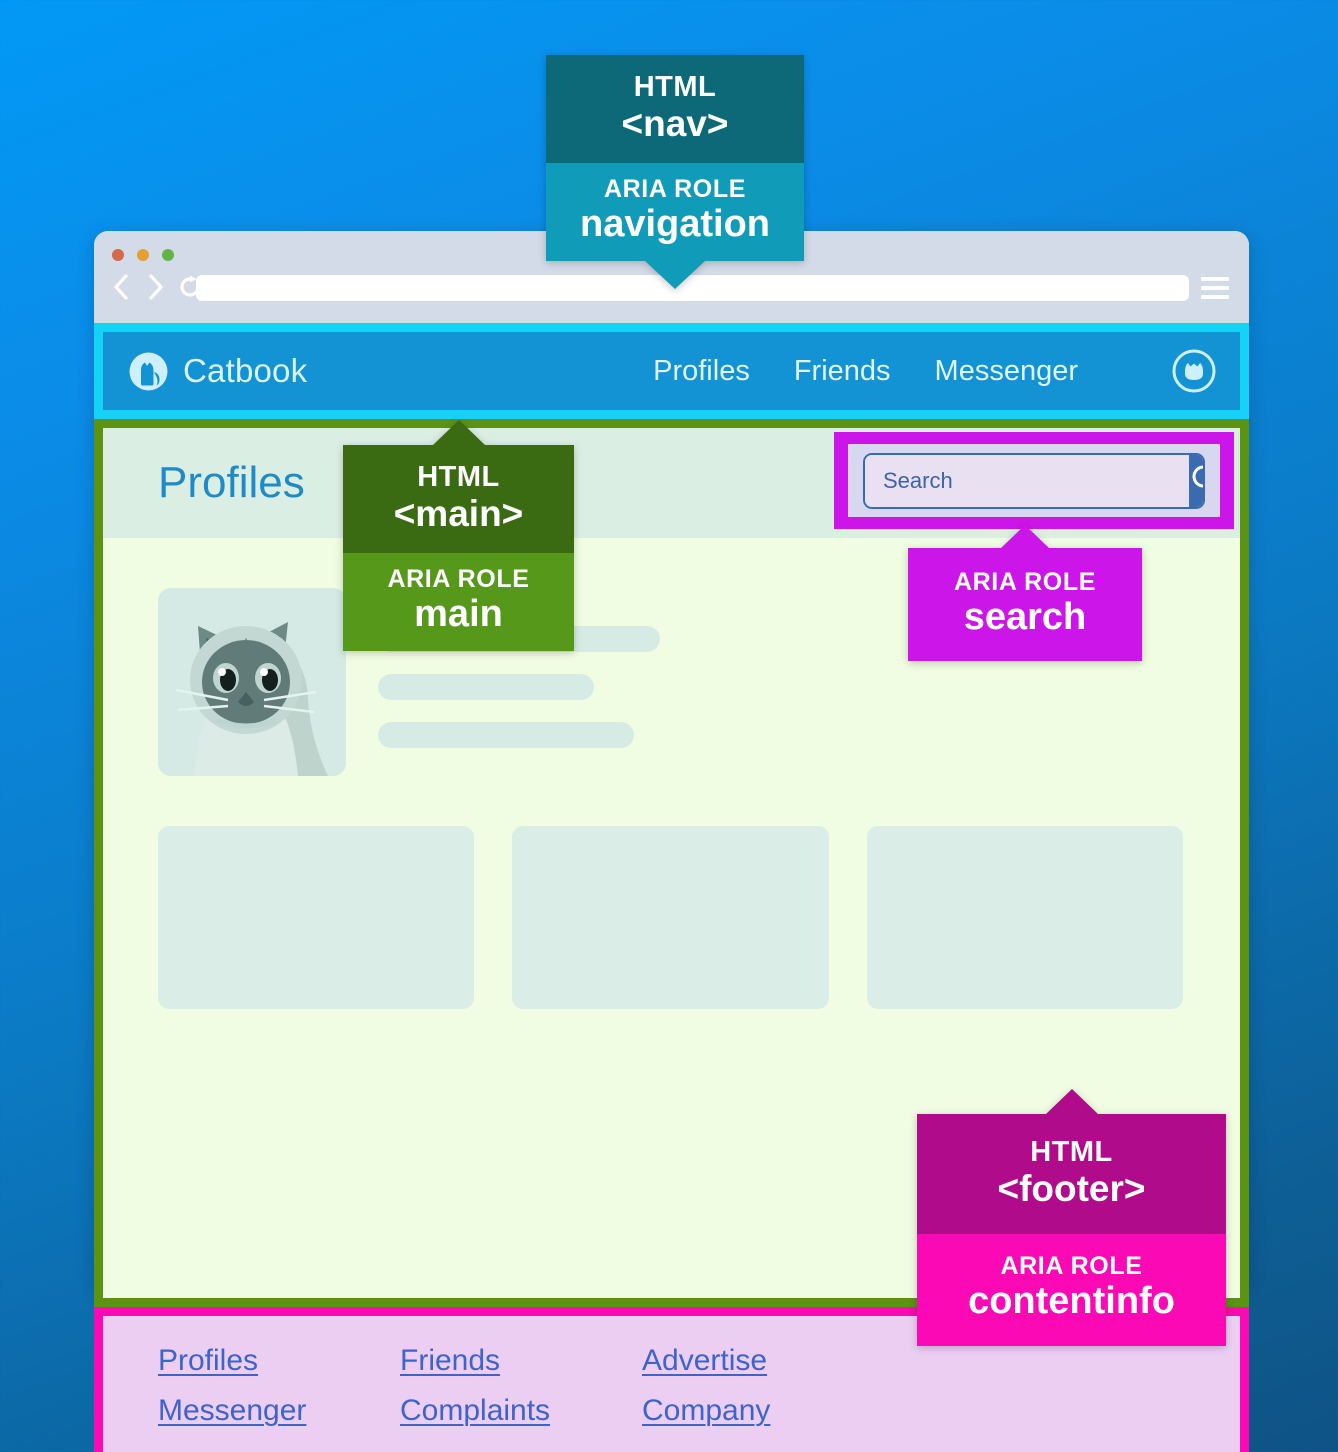 The height and width of the screenshot is (1452, 1338). I want to click on brand: Catbook, so click(217, 371).